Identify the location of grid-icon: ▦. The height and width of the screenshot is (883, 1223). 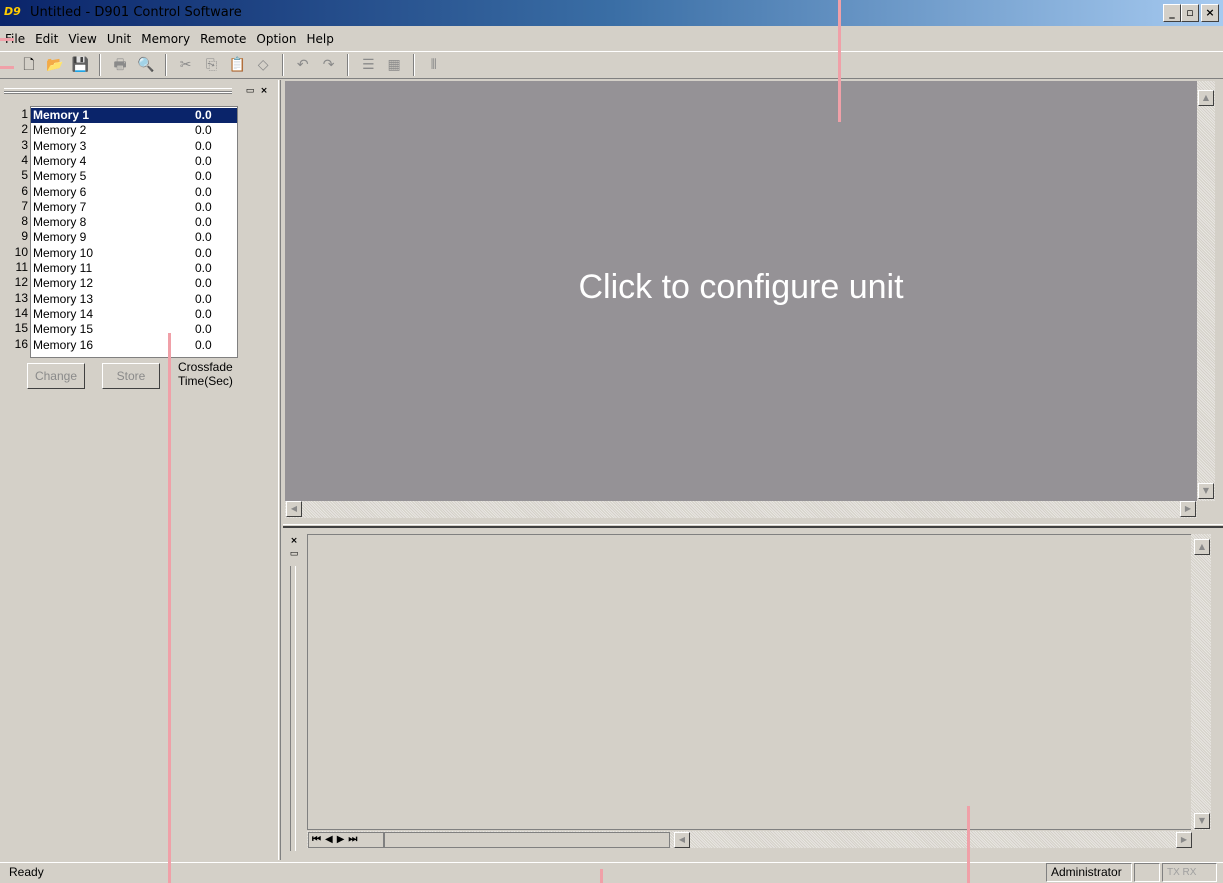
(394, 65).